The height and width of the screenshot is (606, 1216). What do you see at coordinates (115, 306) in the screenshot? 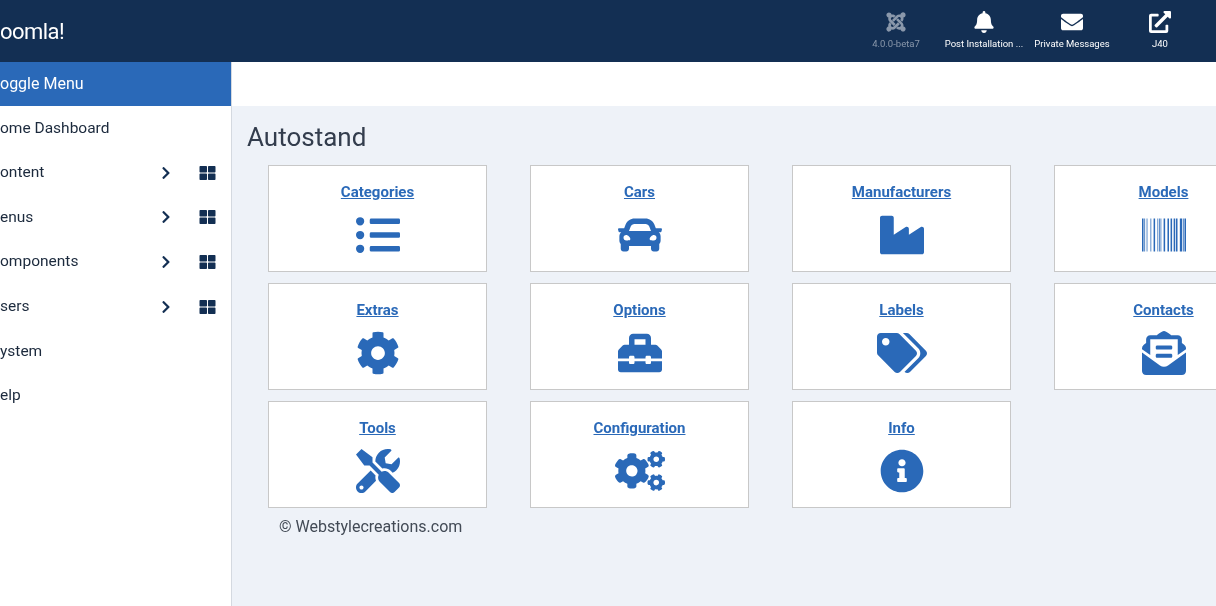
I see `sidebar-item: sers` at bounding box center [115, 306].